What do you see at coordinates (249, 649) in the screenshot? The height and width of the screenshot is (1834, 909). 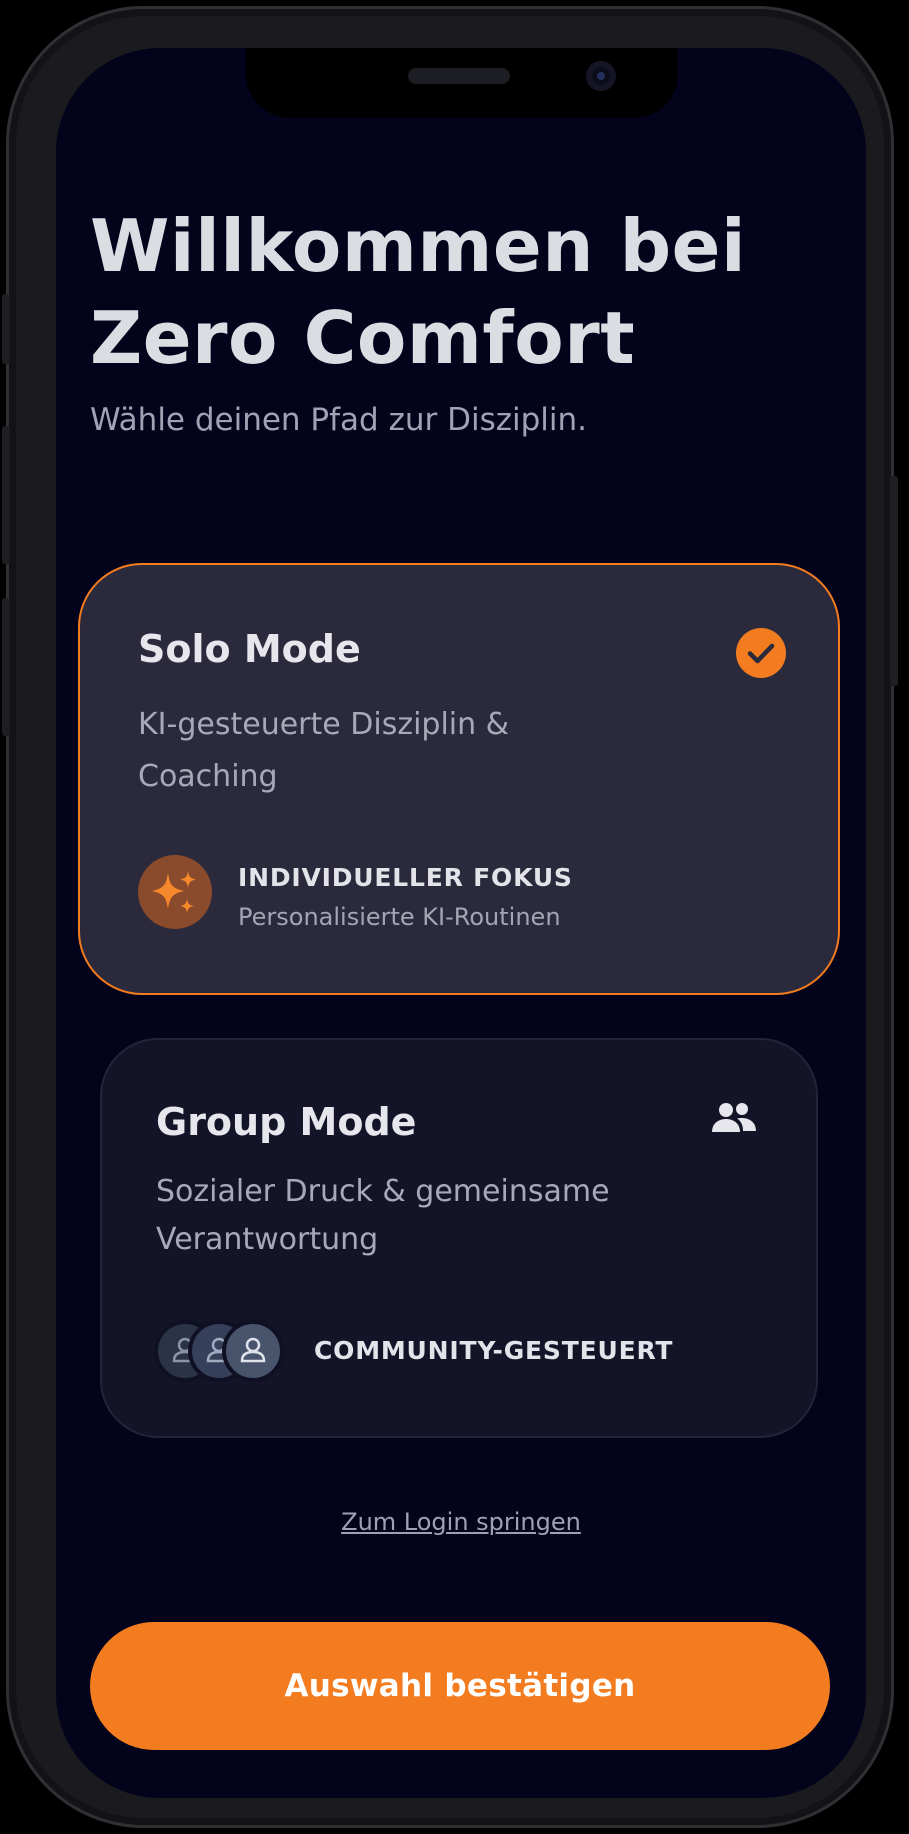 I see `solo-mode-title: Solo Mode` at bounding box center [249, 649].